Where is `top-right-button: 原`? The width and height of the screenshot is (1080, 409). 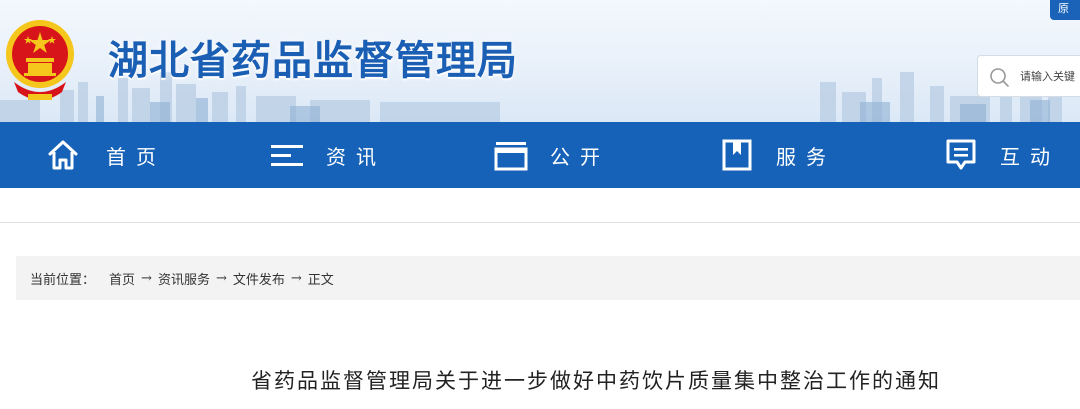
top-right-button: 原 is located at coordinates (1065, 10).